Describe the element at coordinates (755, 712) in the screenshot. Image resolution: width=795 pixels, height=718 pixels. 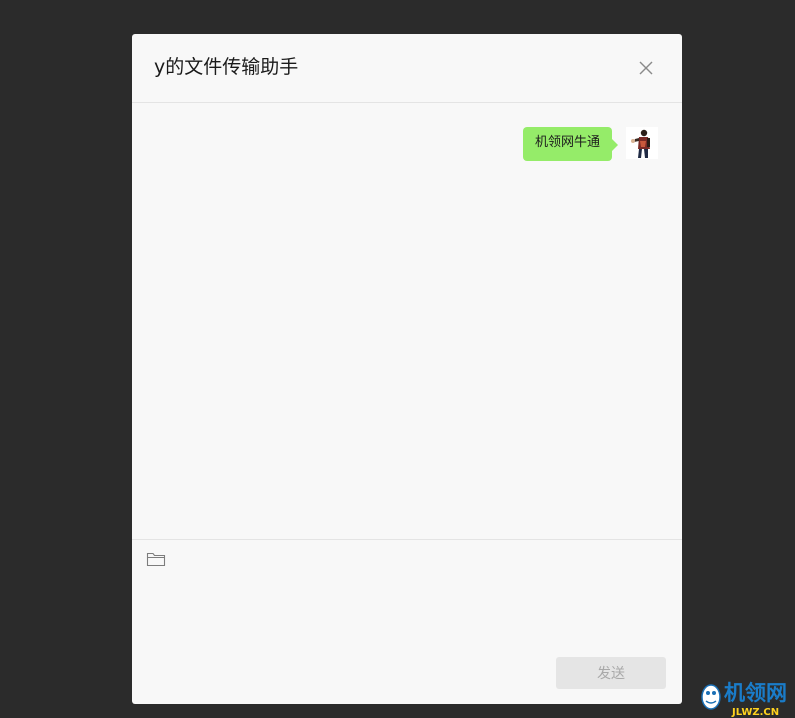
I see `watermark-domain: JLWZ.CN` at that location.